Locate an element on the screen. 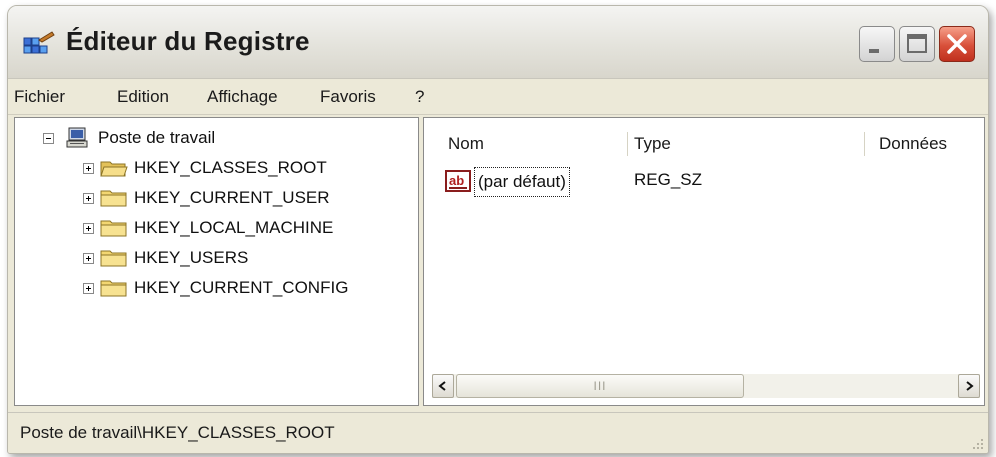  registry-editor-icon is located at coordinates (39, 42).